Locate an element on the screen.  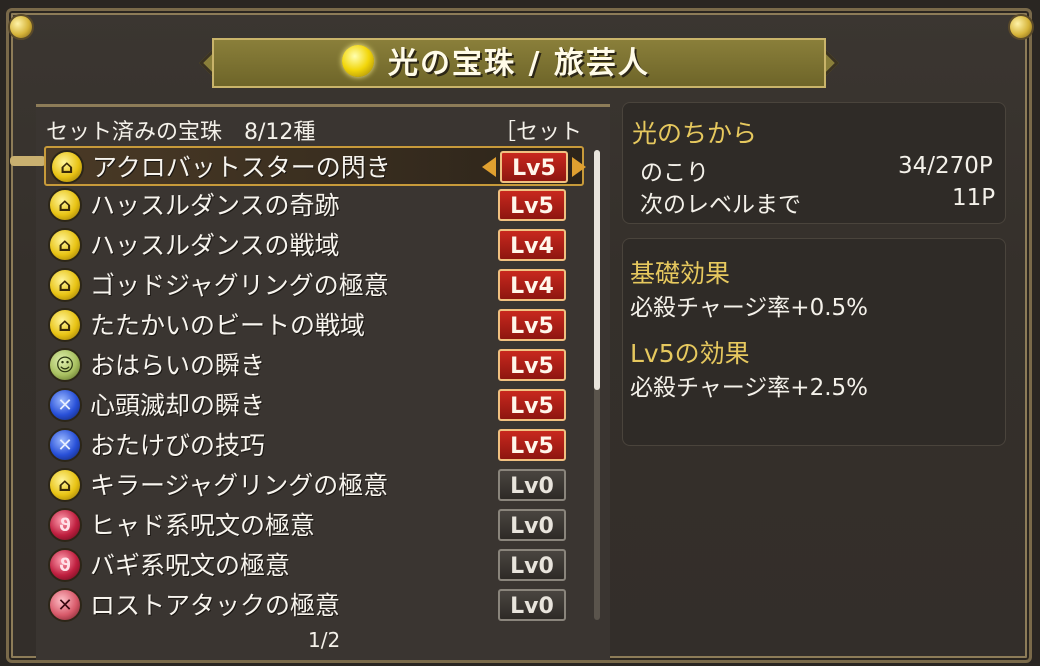
list-item: ✕ 心頭滅却の瞬き Lv5 is located at coordinates (314, 406).